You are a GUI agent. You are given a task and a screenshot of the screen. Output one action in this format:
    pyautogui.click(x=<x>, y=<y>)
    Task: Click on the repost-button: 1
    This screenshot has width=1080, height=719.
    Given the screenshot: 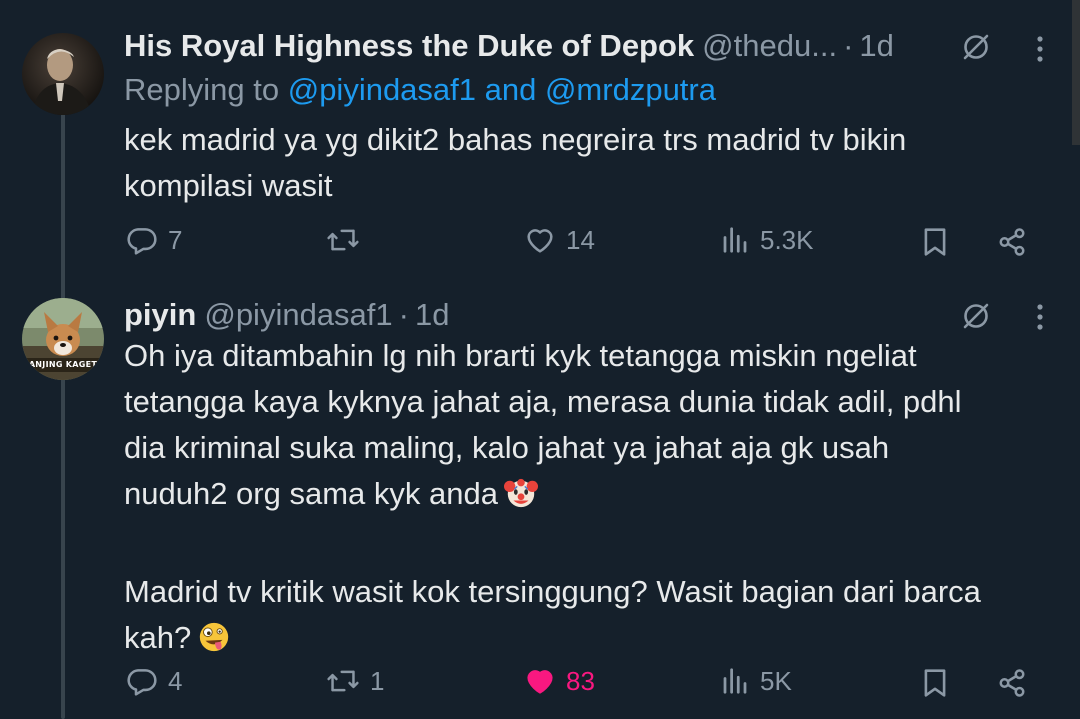 What is the action you would take?
    pyautogui.click(x=355, y=681)
    